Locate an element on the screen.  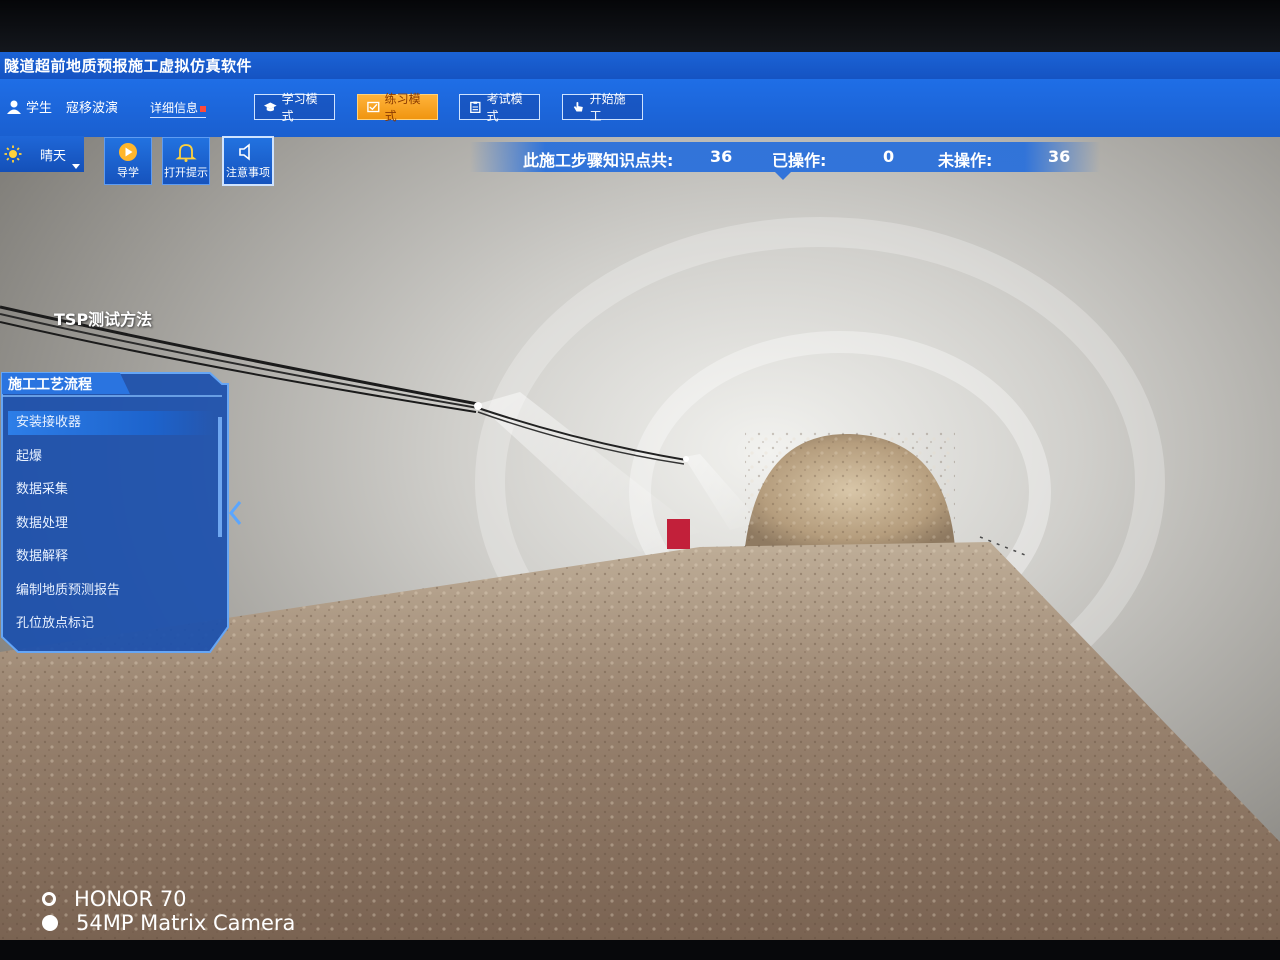
todo-value: 36 is located at coordinates (1059, 156).